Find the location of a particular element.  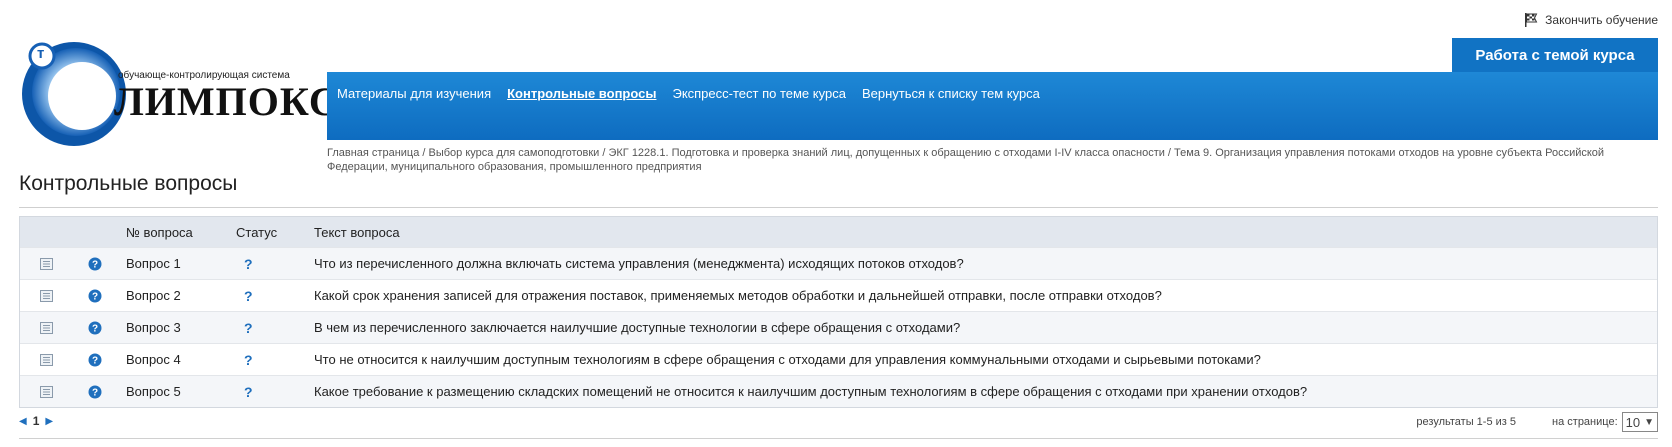

per-page-value: 10 is located at coordinates (1633, 422).